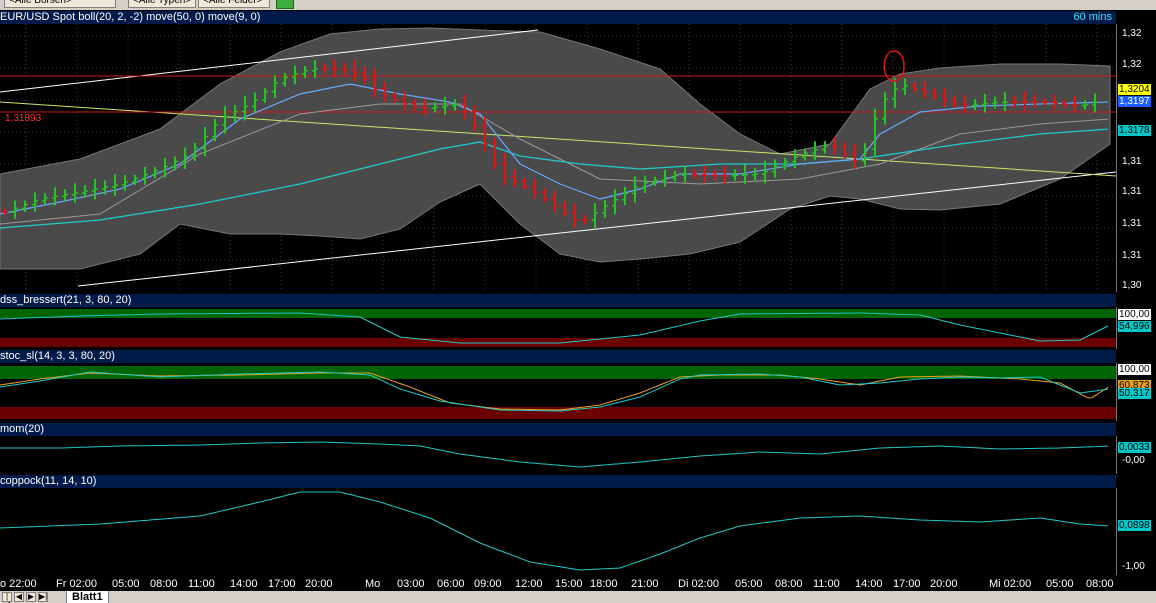  What do you see at coordinates (1134, 369) in the screenshot?
I see `stoc-upper-tag: 100,00` at bounding box center [1134, 369].